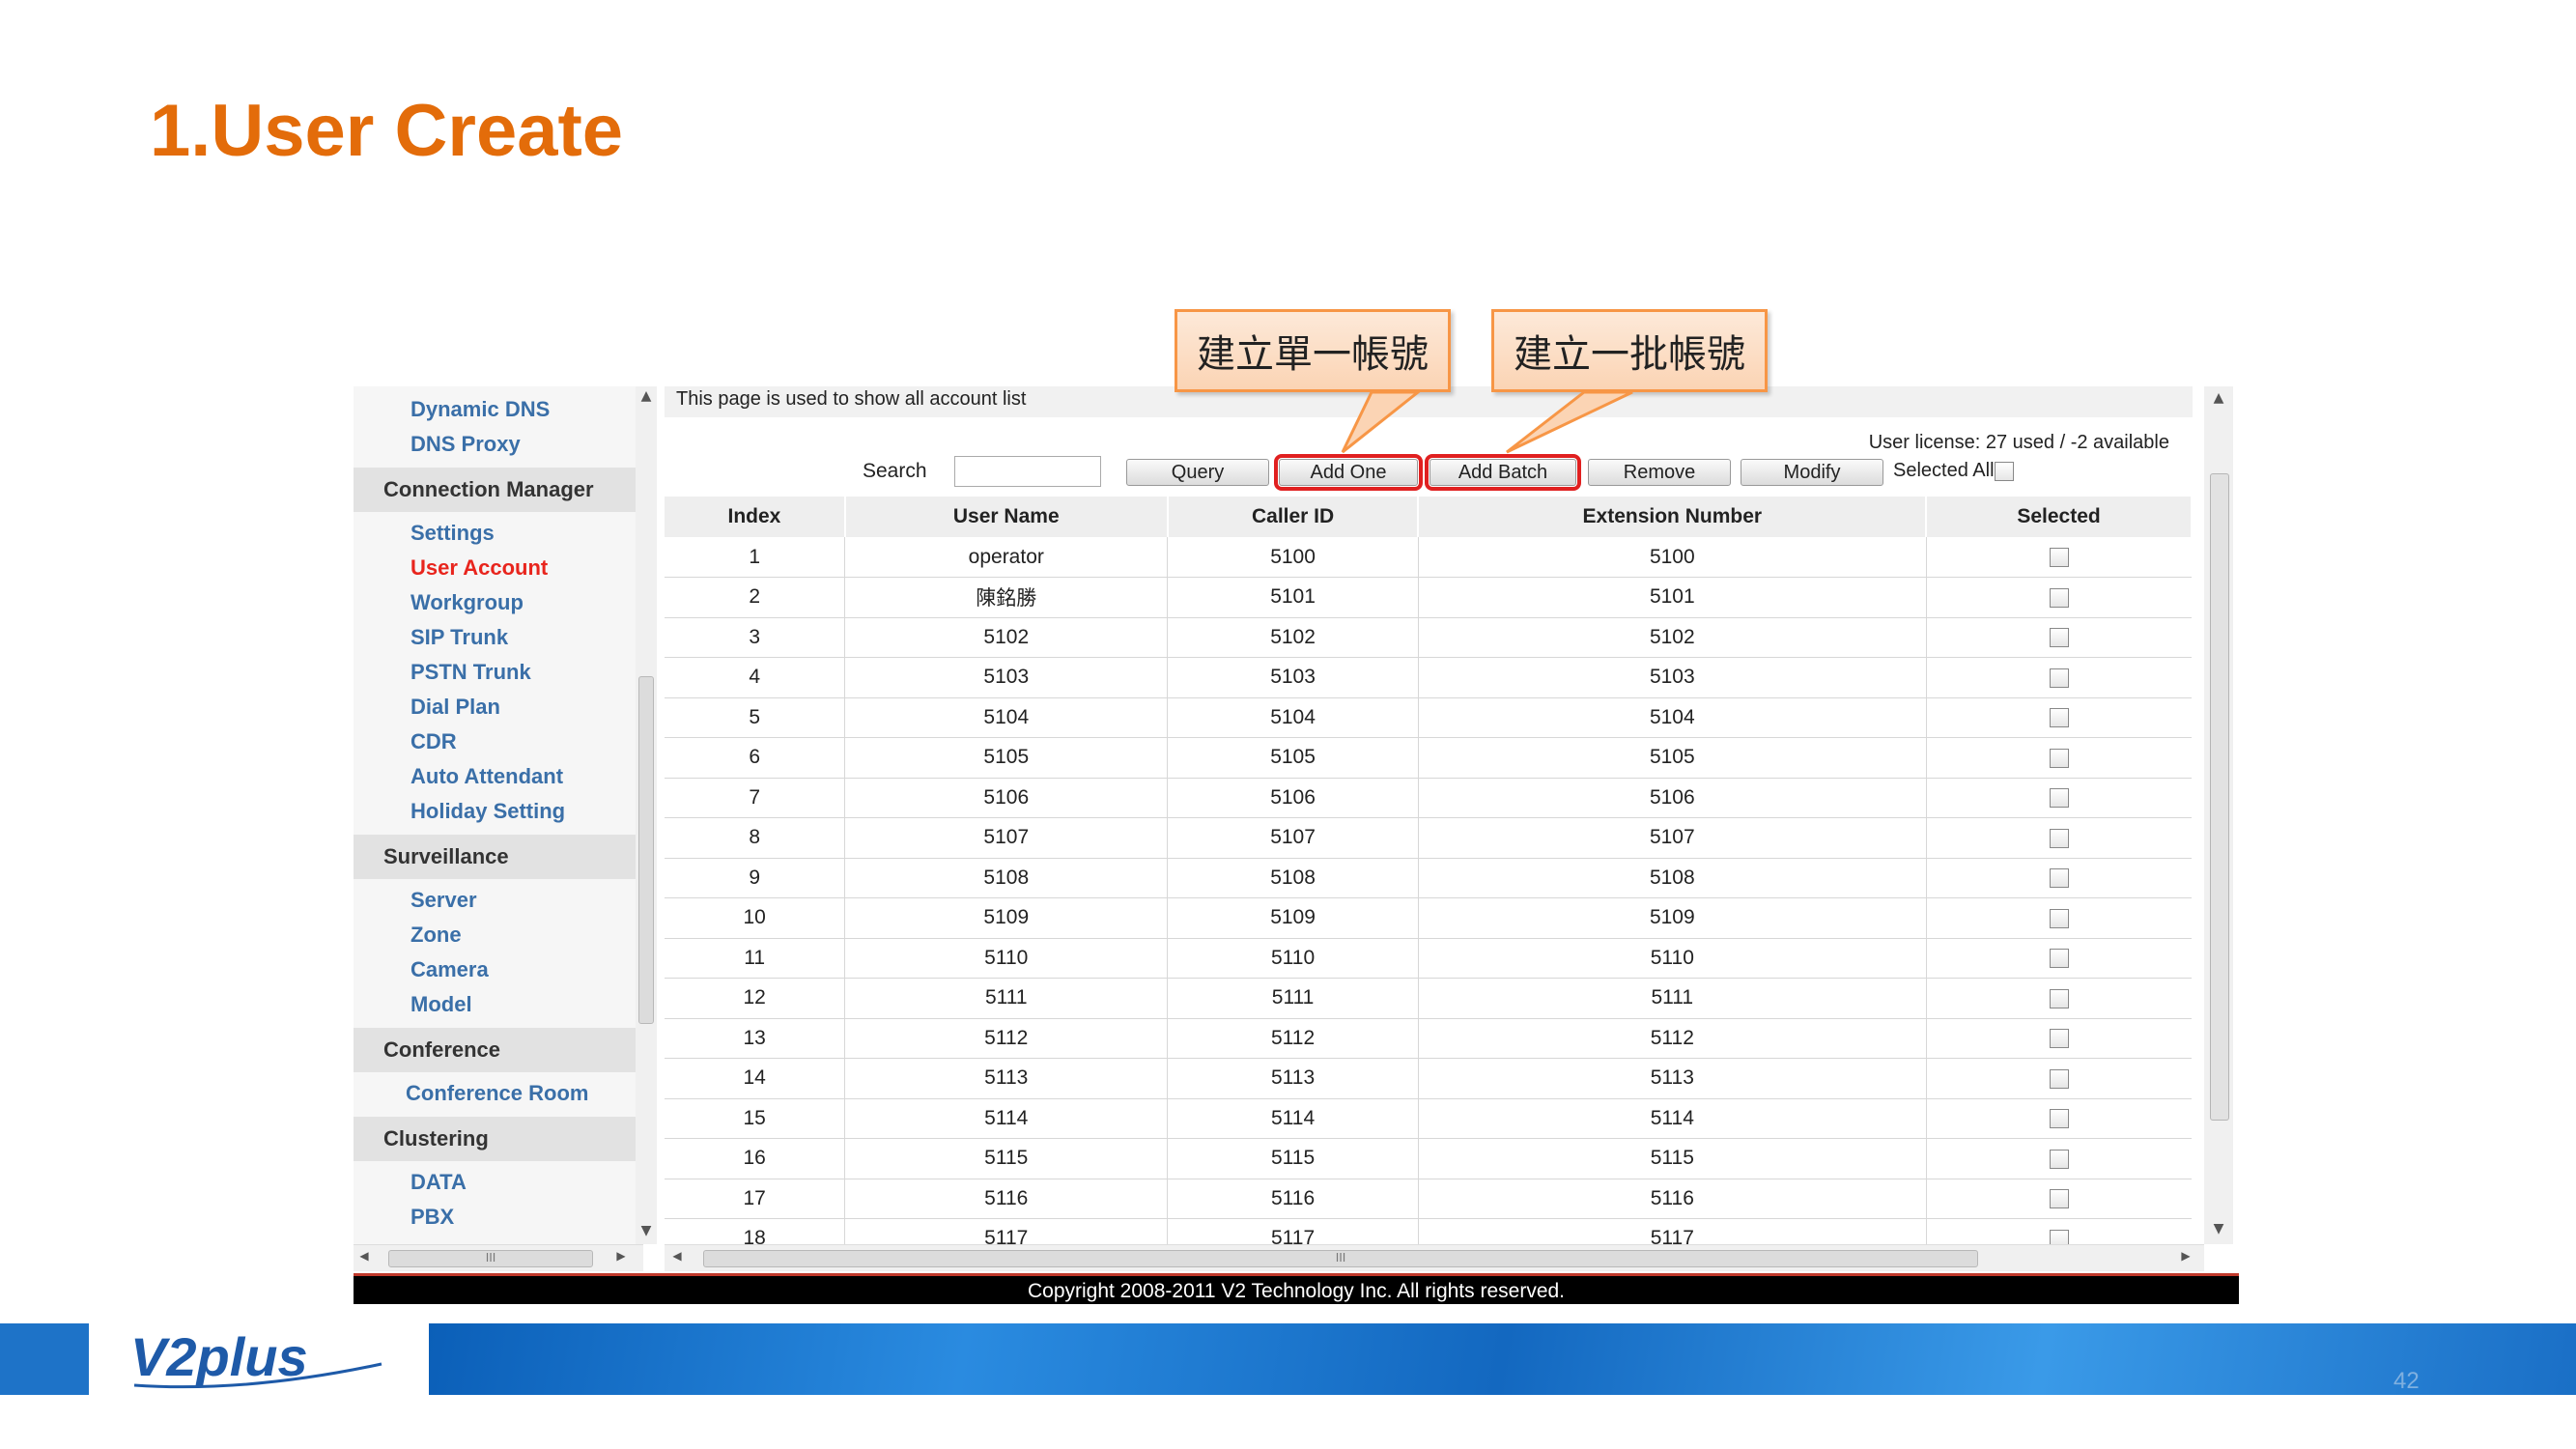 This screenshot has width=2576, height=1449. I want to click on table-row: 6 5105 5105 5105, so click(1428, 758).